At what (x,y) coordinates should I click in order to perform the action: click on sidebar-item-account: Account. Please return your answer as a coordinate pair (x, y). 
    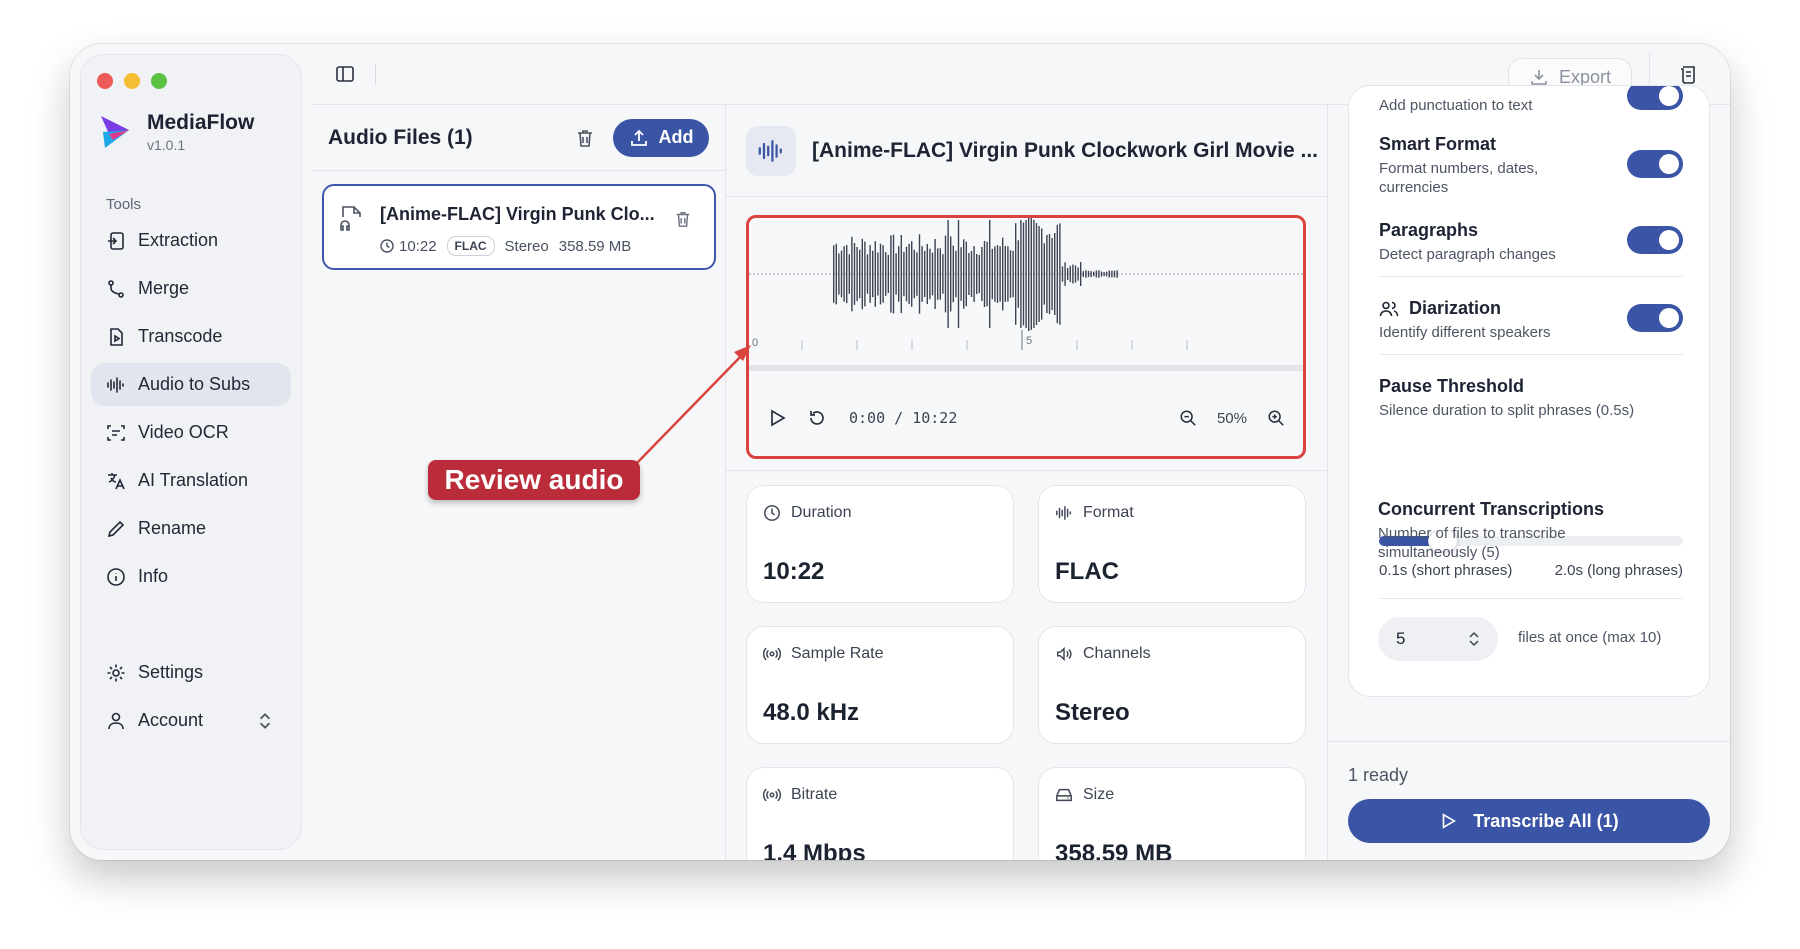
    Looking at the image, I should click on (191, 720).